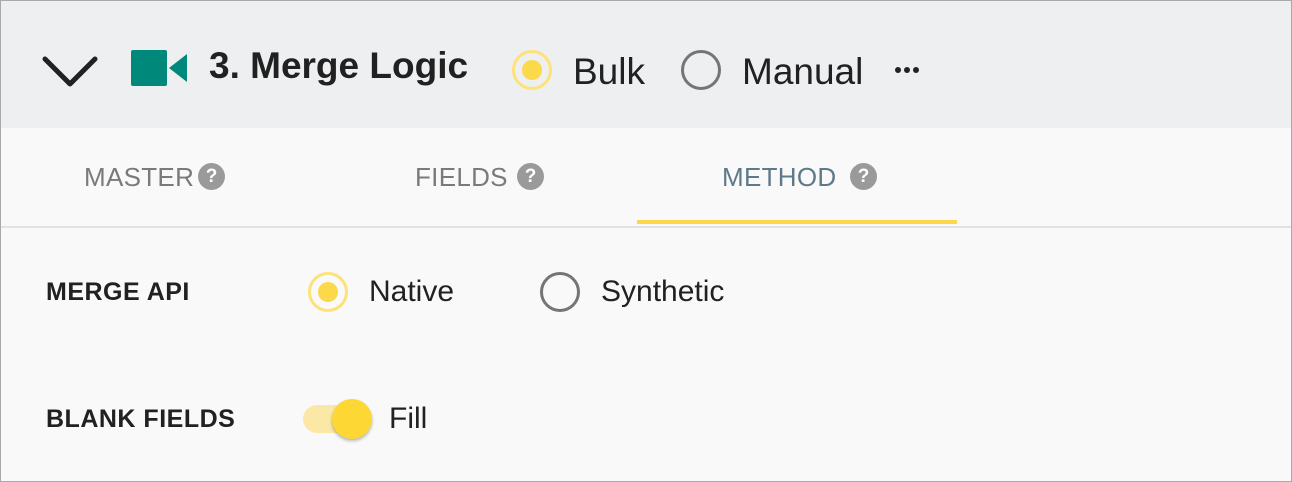  I want to click on tab-master-label: MASTER, so click(139, 177).